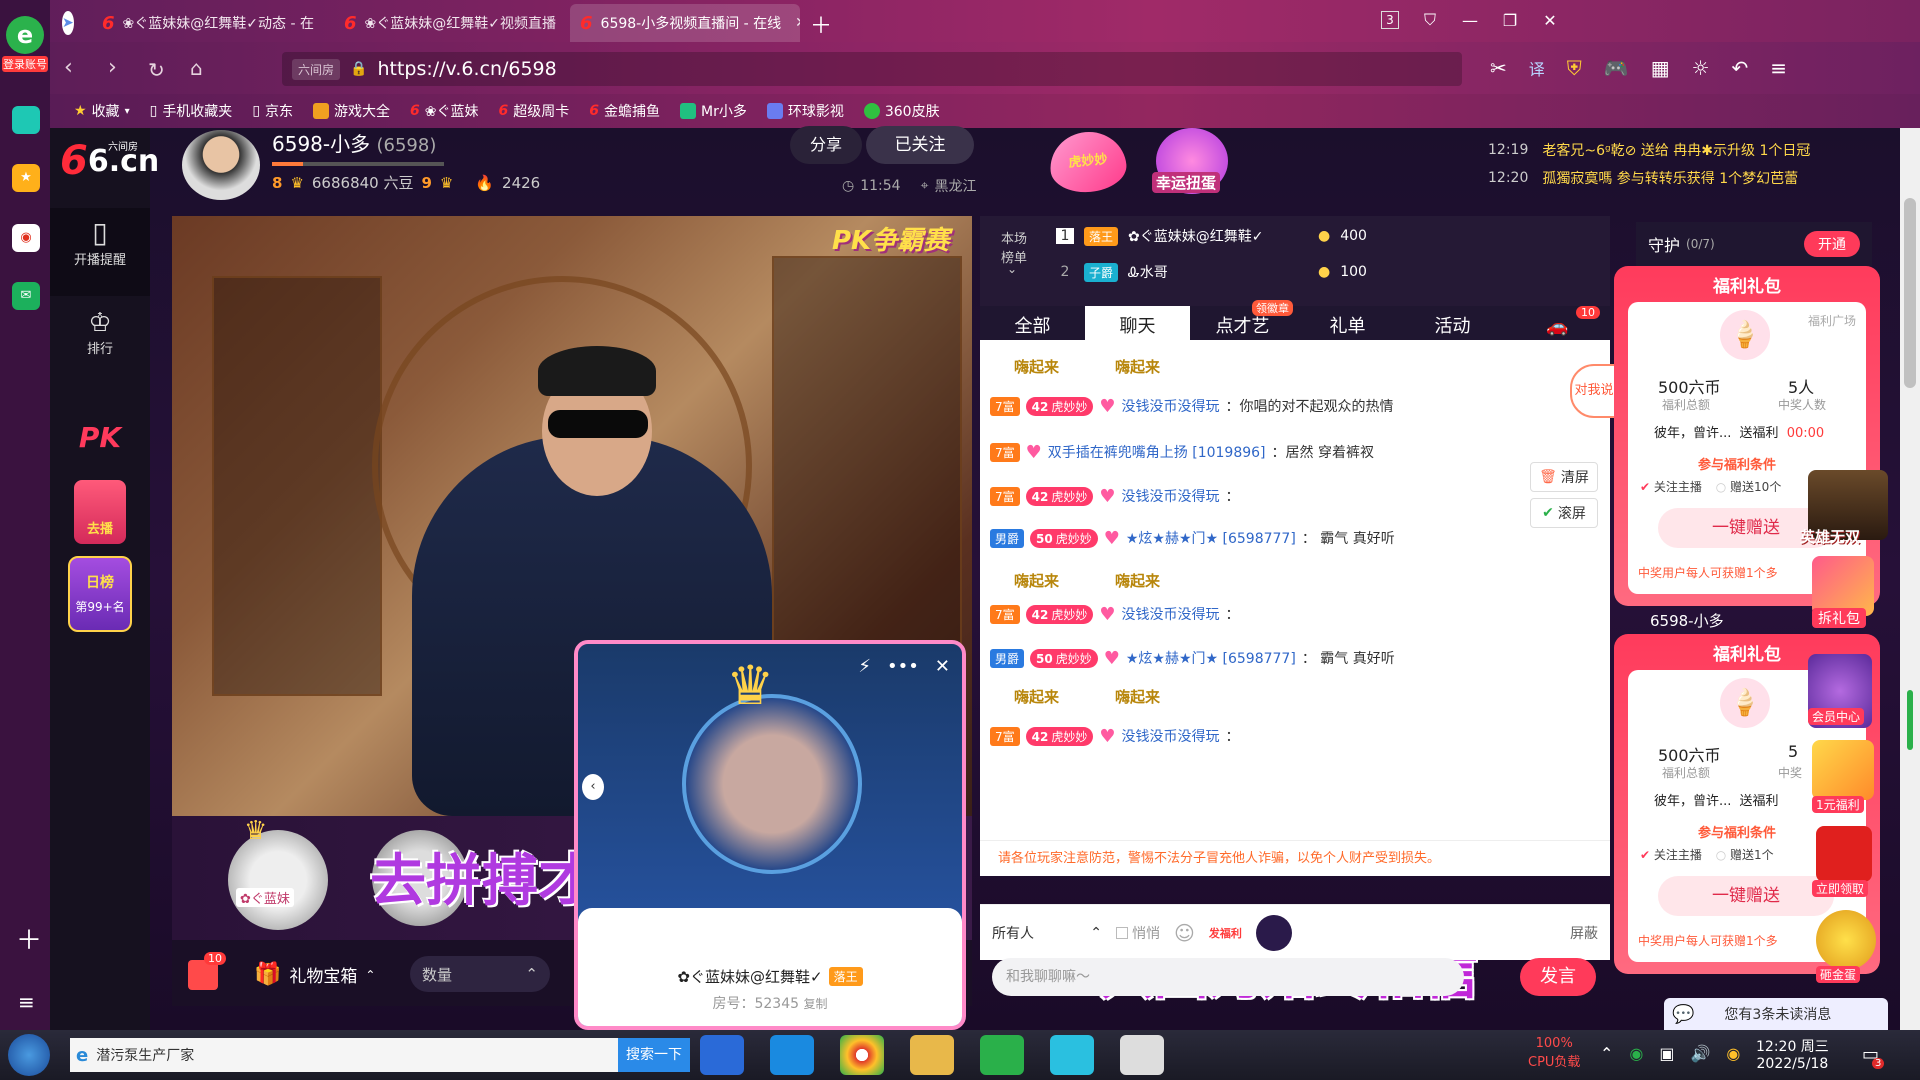  Describe the element at coordinates (1225, 933) in the screenshot. I see `send-welfare-button: 发福利` at that location.